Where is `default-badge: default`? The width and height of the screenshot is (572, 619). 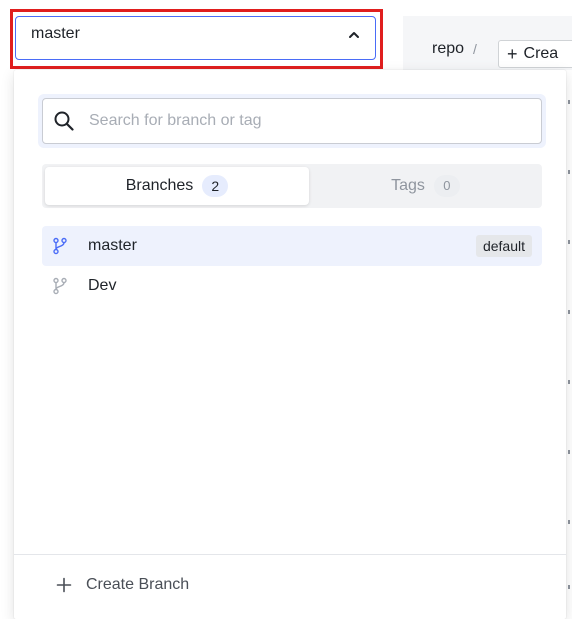 default-badge: default is located at coordinates (503, 246).